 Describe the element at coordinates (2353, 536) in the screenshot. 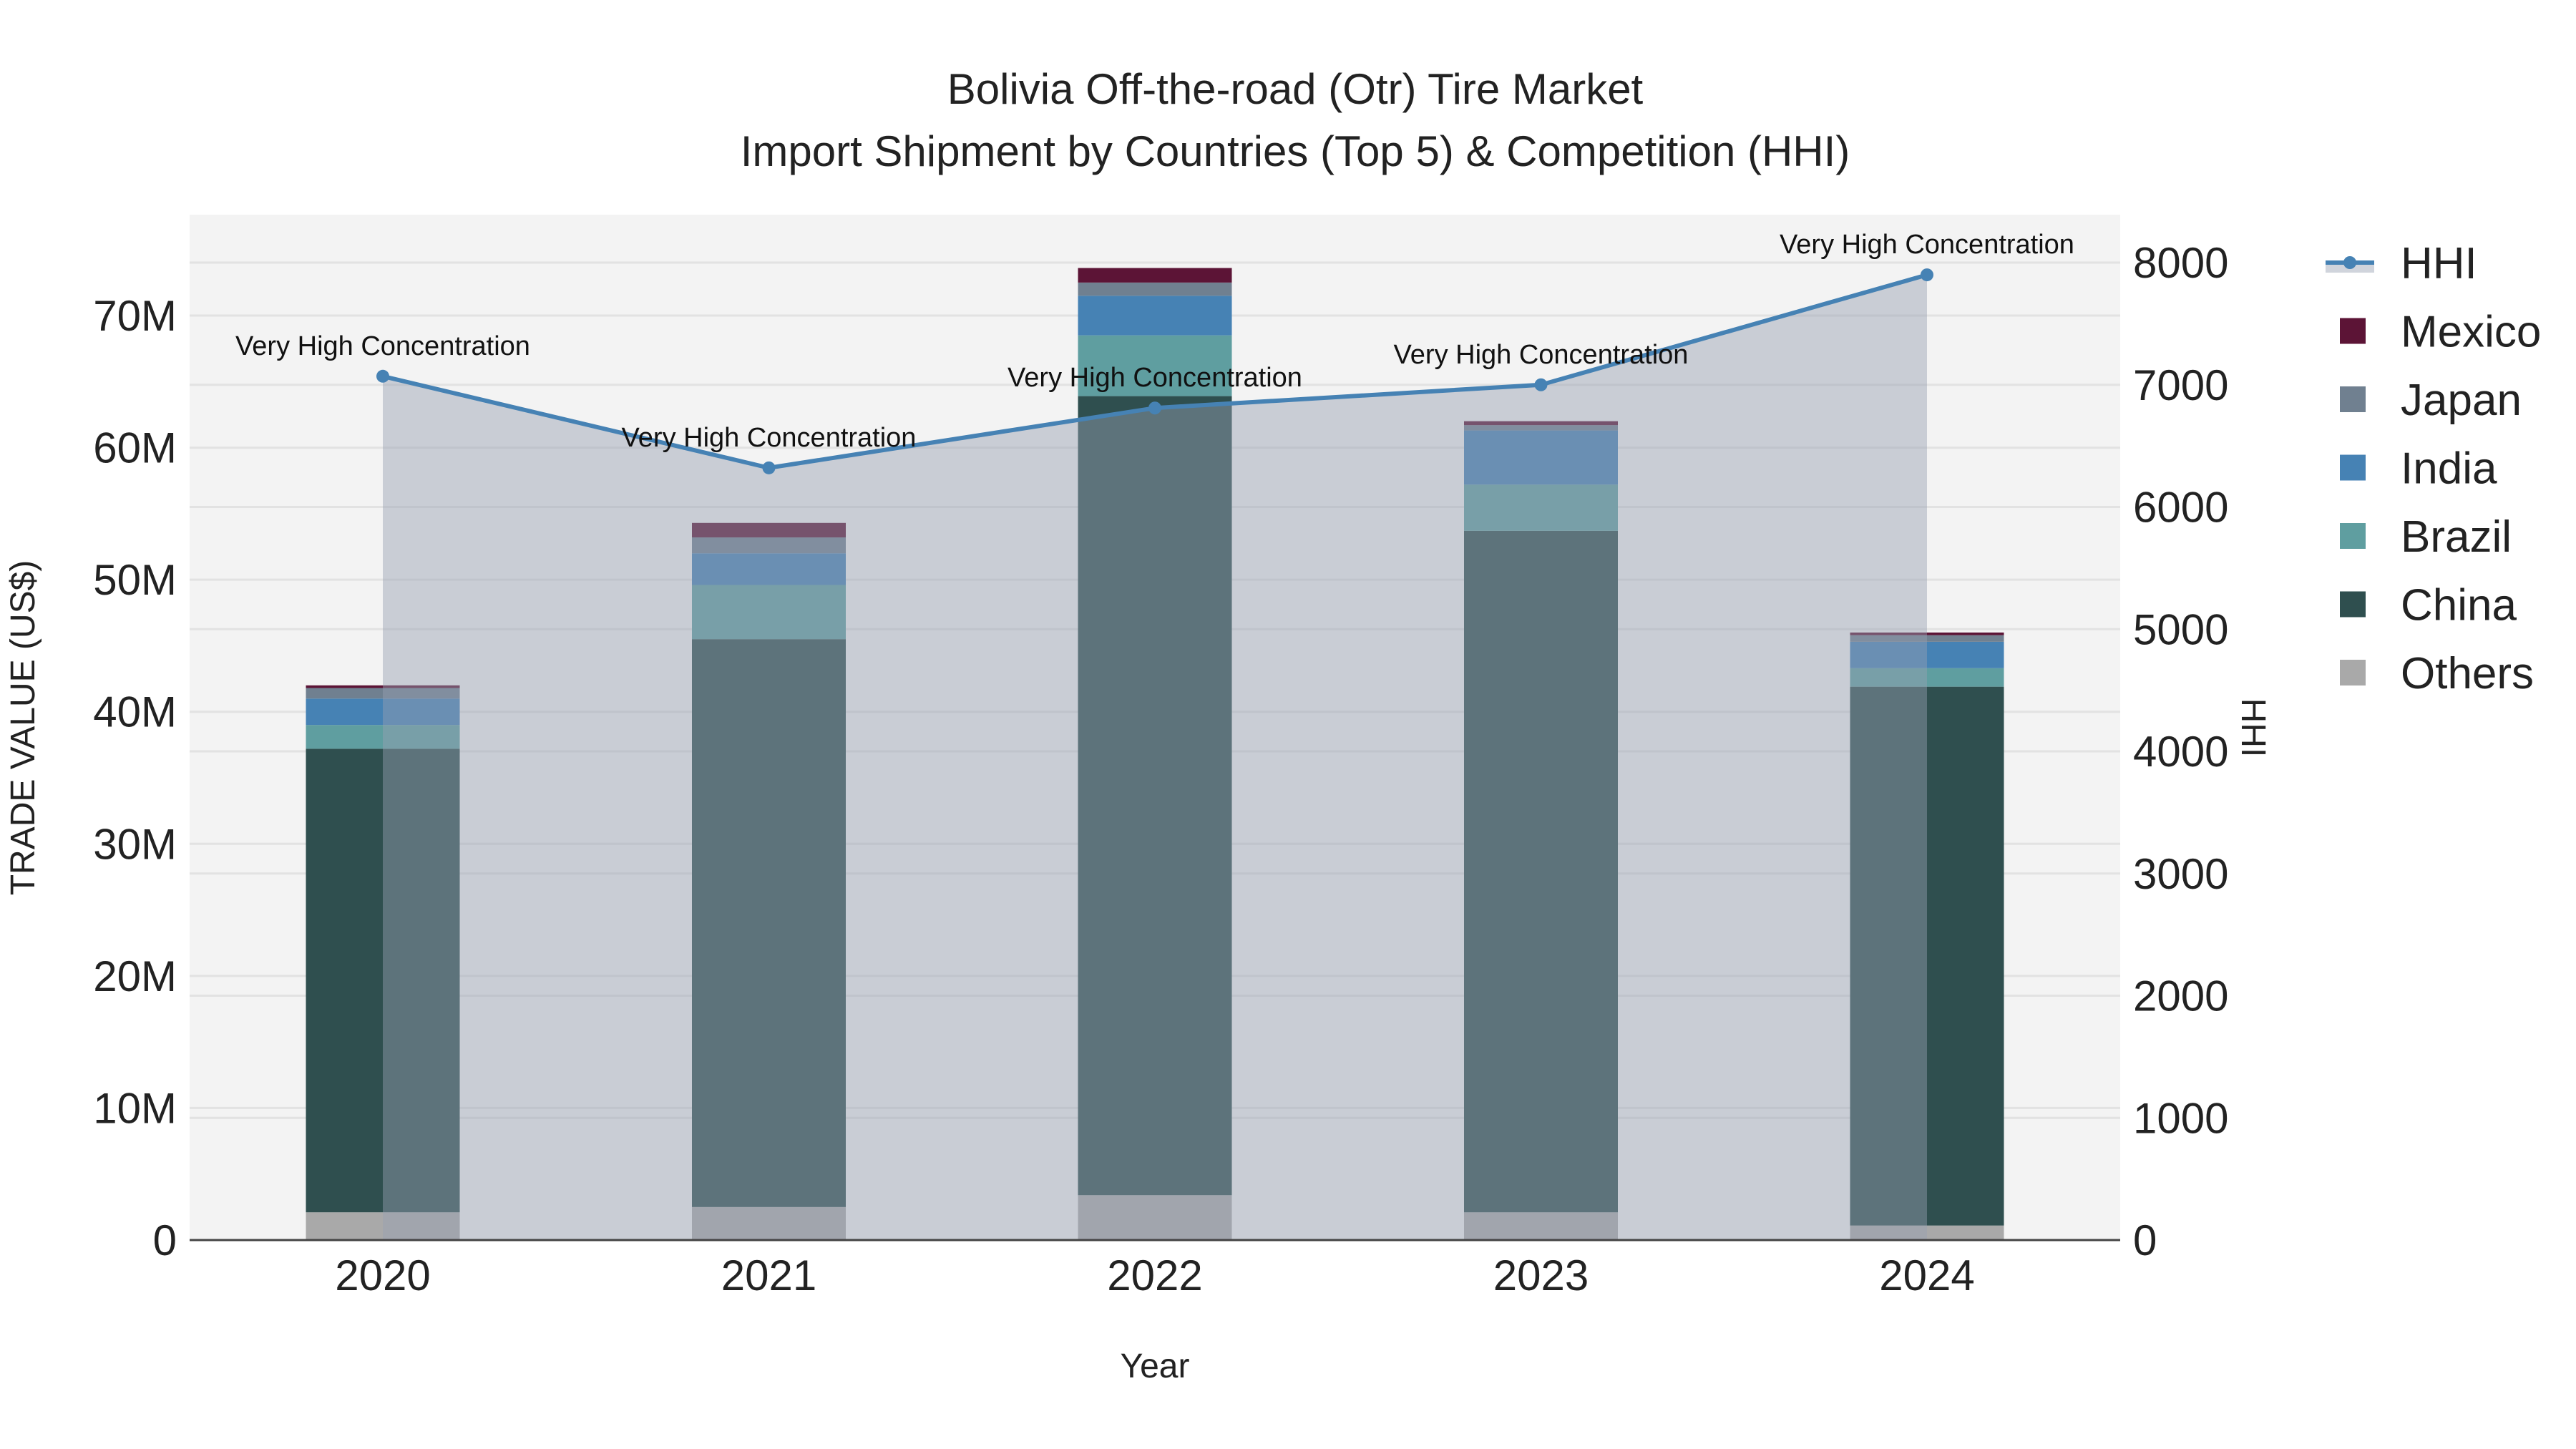

I see `legend-swatch-brazil` at that location.